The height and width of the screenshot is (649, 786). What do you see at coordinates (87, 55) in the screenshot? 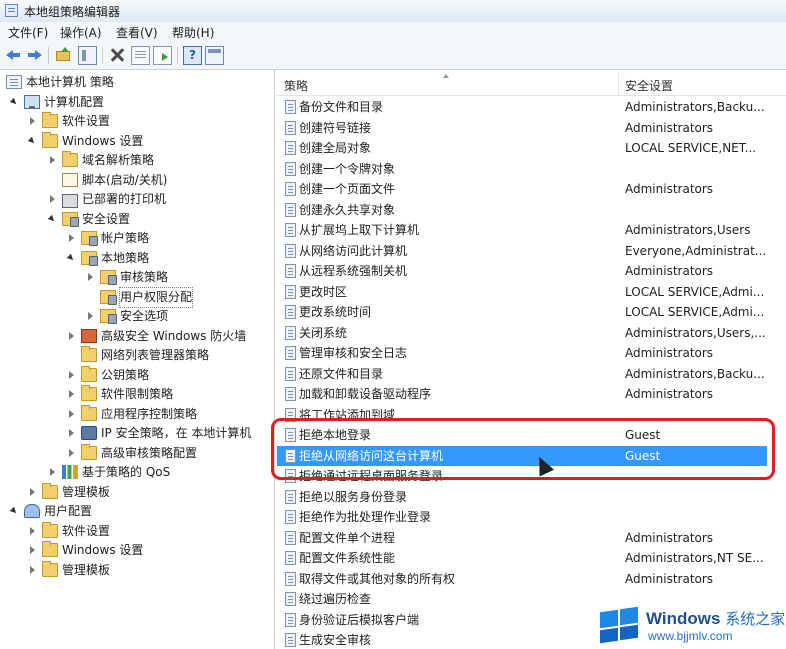
I see `show-hide-tree-icon` at bounding box center [87, 55].